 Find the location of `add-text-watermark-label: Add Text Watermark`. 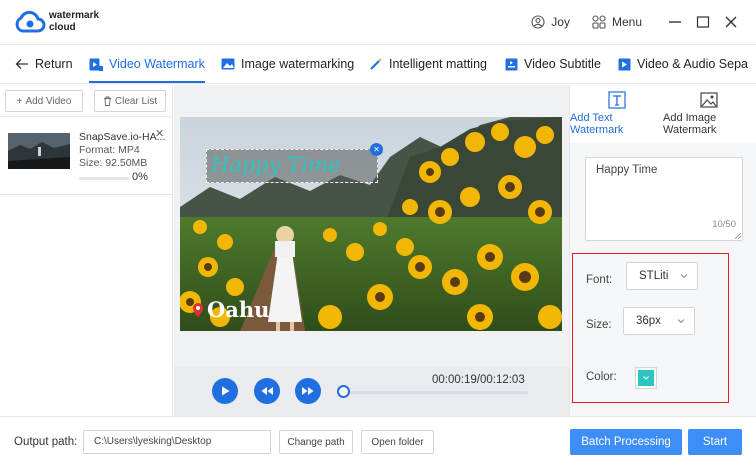

add-text-watermark-label: Add Text Watermark is located at coordinates (597, 124).